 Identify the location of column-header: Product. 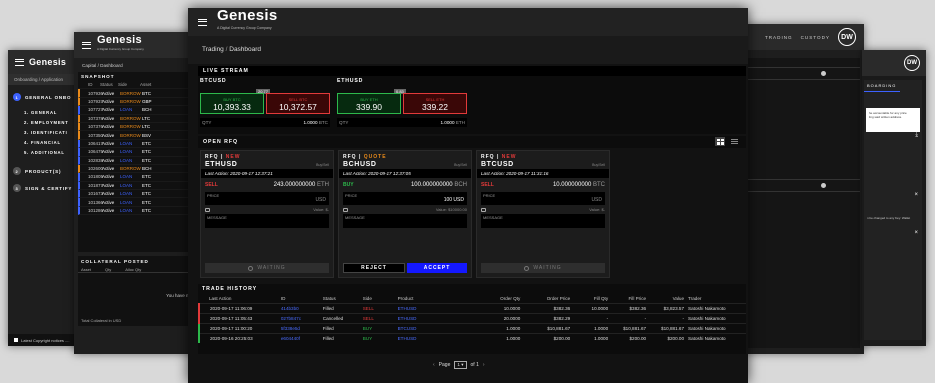
(431, 298).